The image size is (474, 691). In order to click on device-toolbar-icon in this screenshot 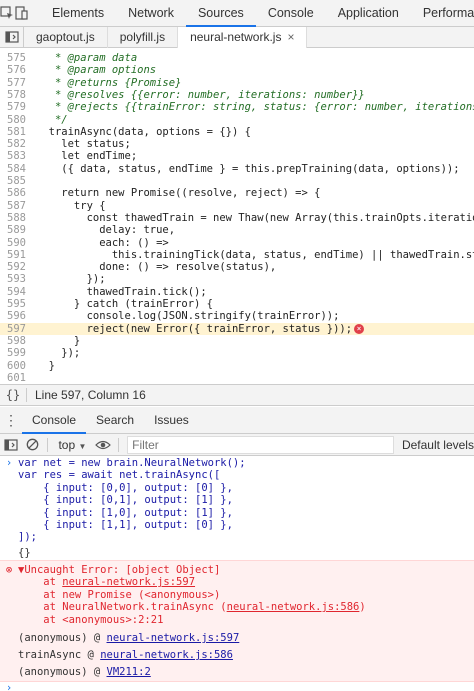, I will do `click(21, 13)`.